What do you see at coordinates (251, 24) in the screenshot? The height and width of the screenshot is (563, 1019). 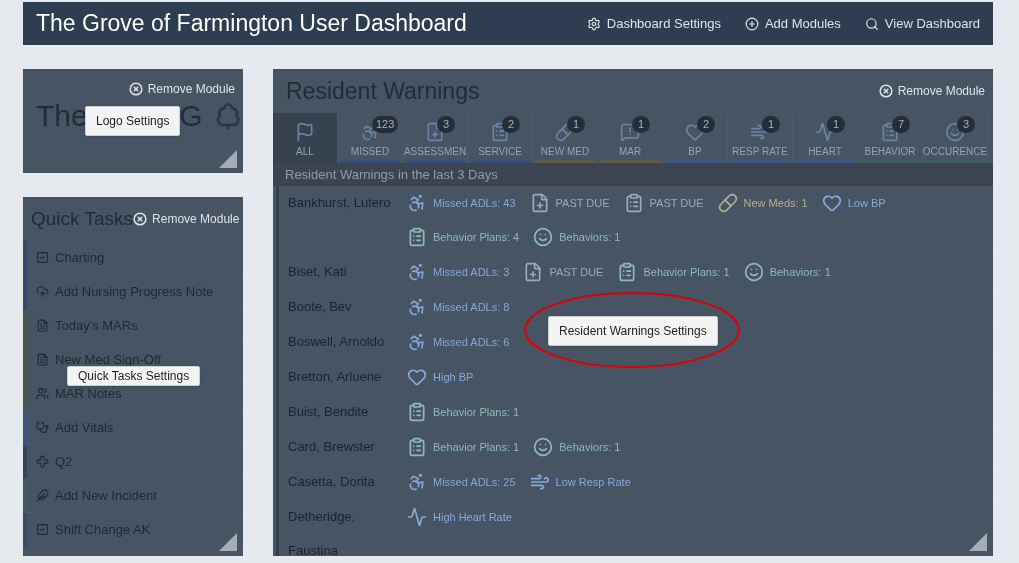 I see `dashboard-title: The Grove of Farmington User Dashboard` at bounding box center [251, 24].